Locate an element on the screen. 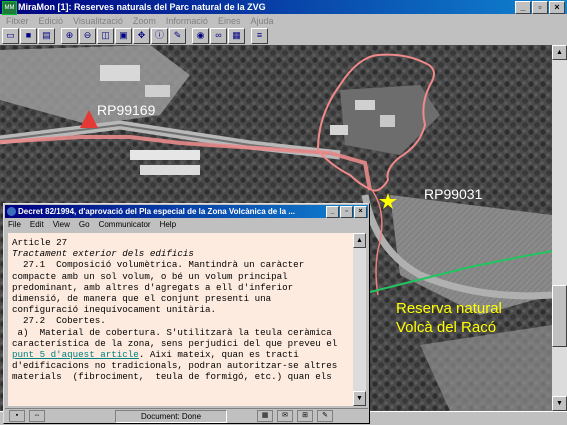 The height and width of the screenshot is (425, 567). text-line: configuració inequívocament unitària. is located at coordinates (114, 310).